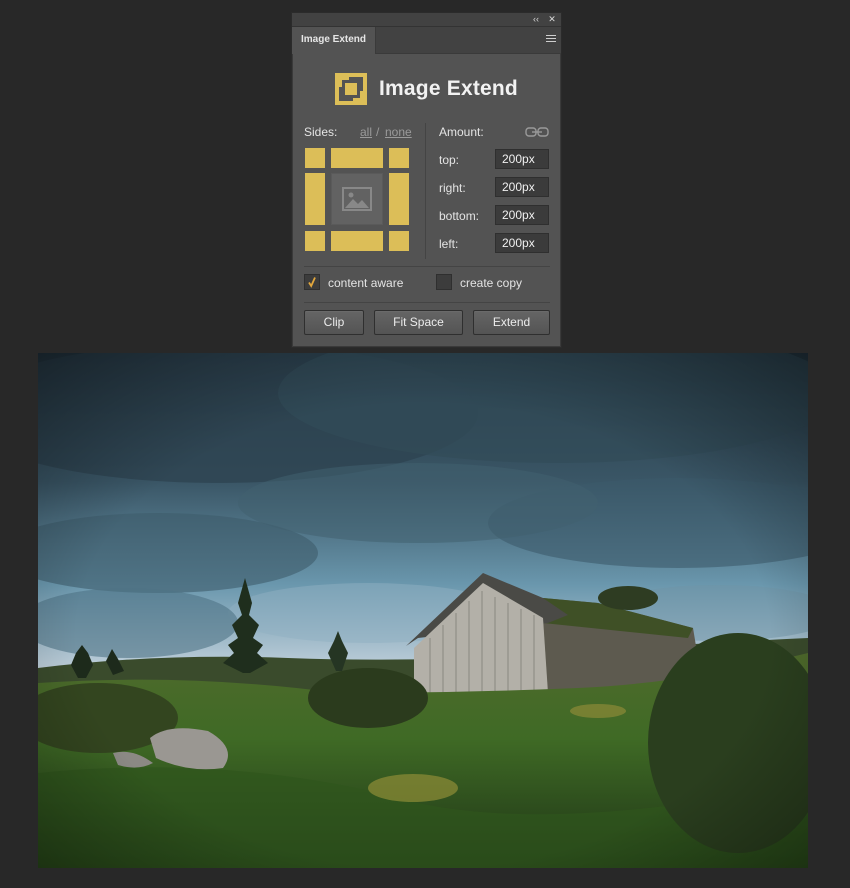 The width and height of the screenshot is (850, 888). I want to click on left-label: left:, so click(449, 244).